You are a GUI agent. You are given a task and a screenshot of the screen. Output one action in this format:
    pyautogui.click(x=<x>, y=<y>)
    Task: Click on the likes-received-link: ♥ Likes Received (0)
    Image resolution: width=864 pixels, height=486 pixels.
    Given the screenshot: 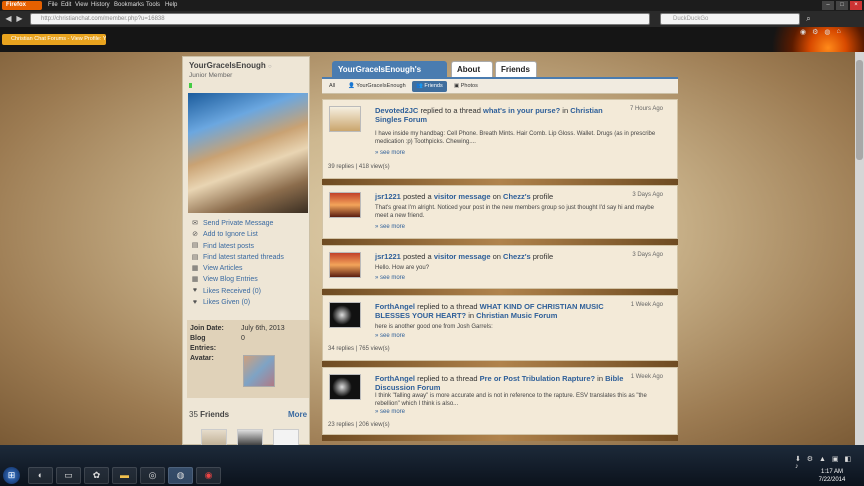 What is the action you would take?
    pyautogui.click(x=250, y=291)
    